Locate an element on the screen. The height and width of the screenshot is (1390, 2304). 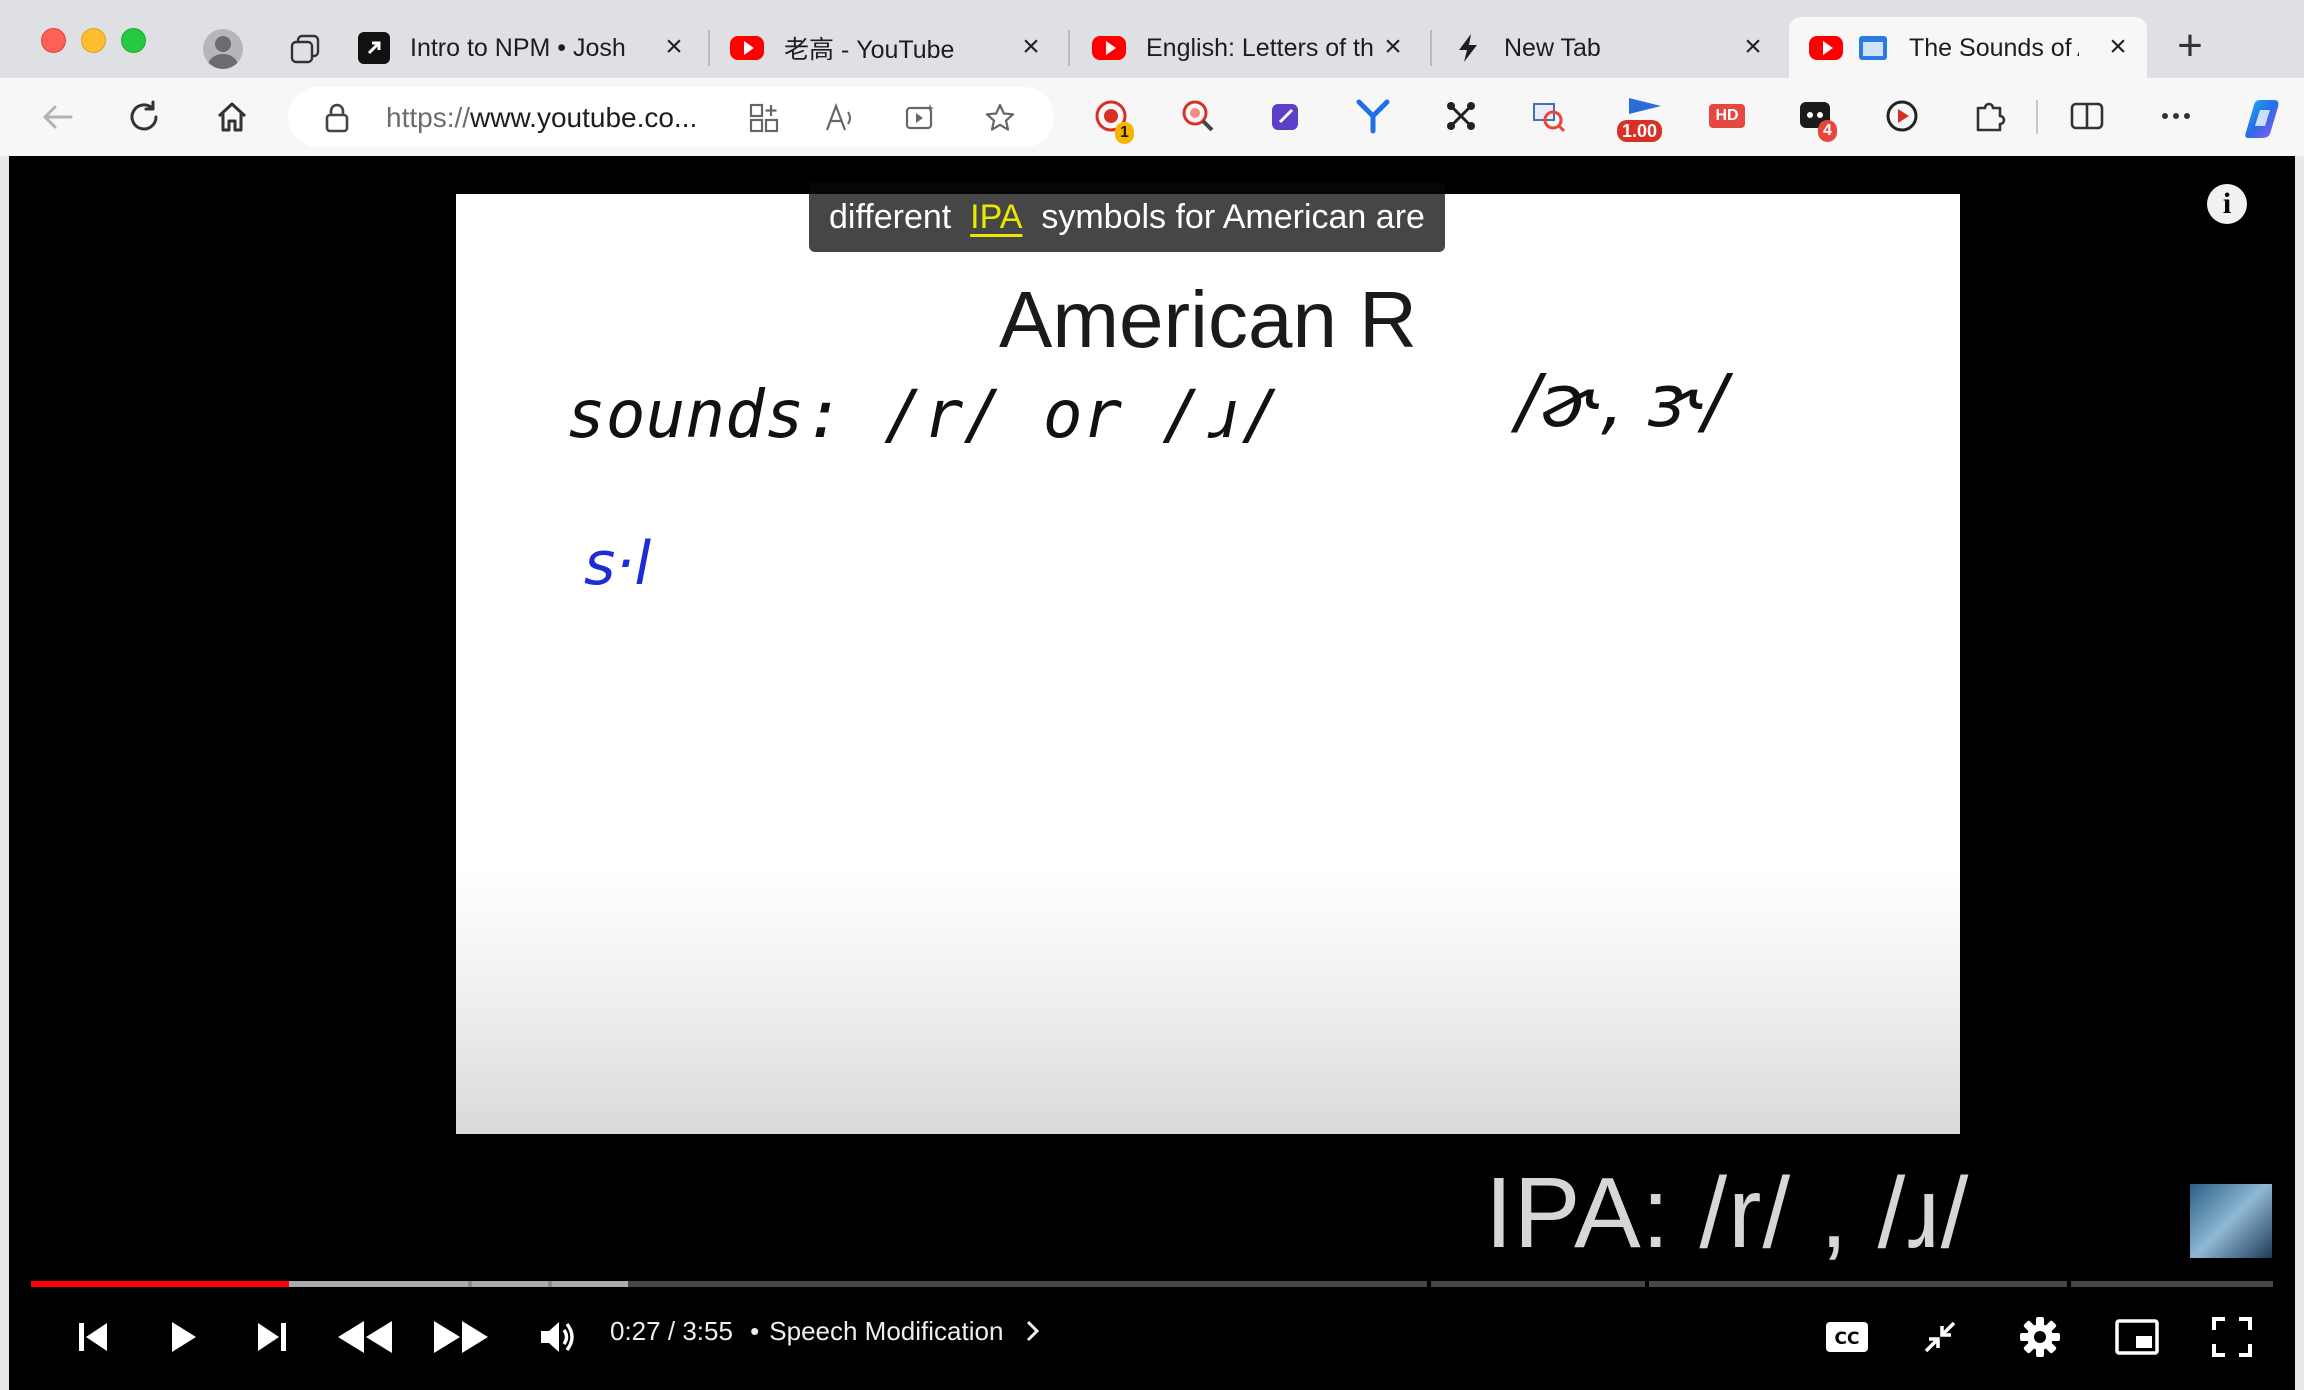
progress-bar is located at coordinates (1152, 1284).